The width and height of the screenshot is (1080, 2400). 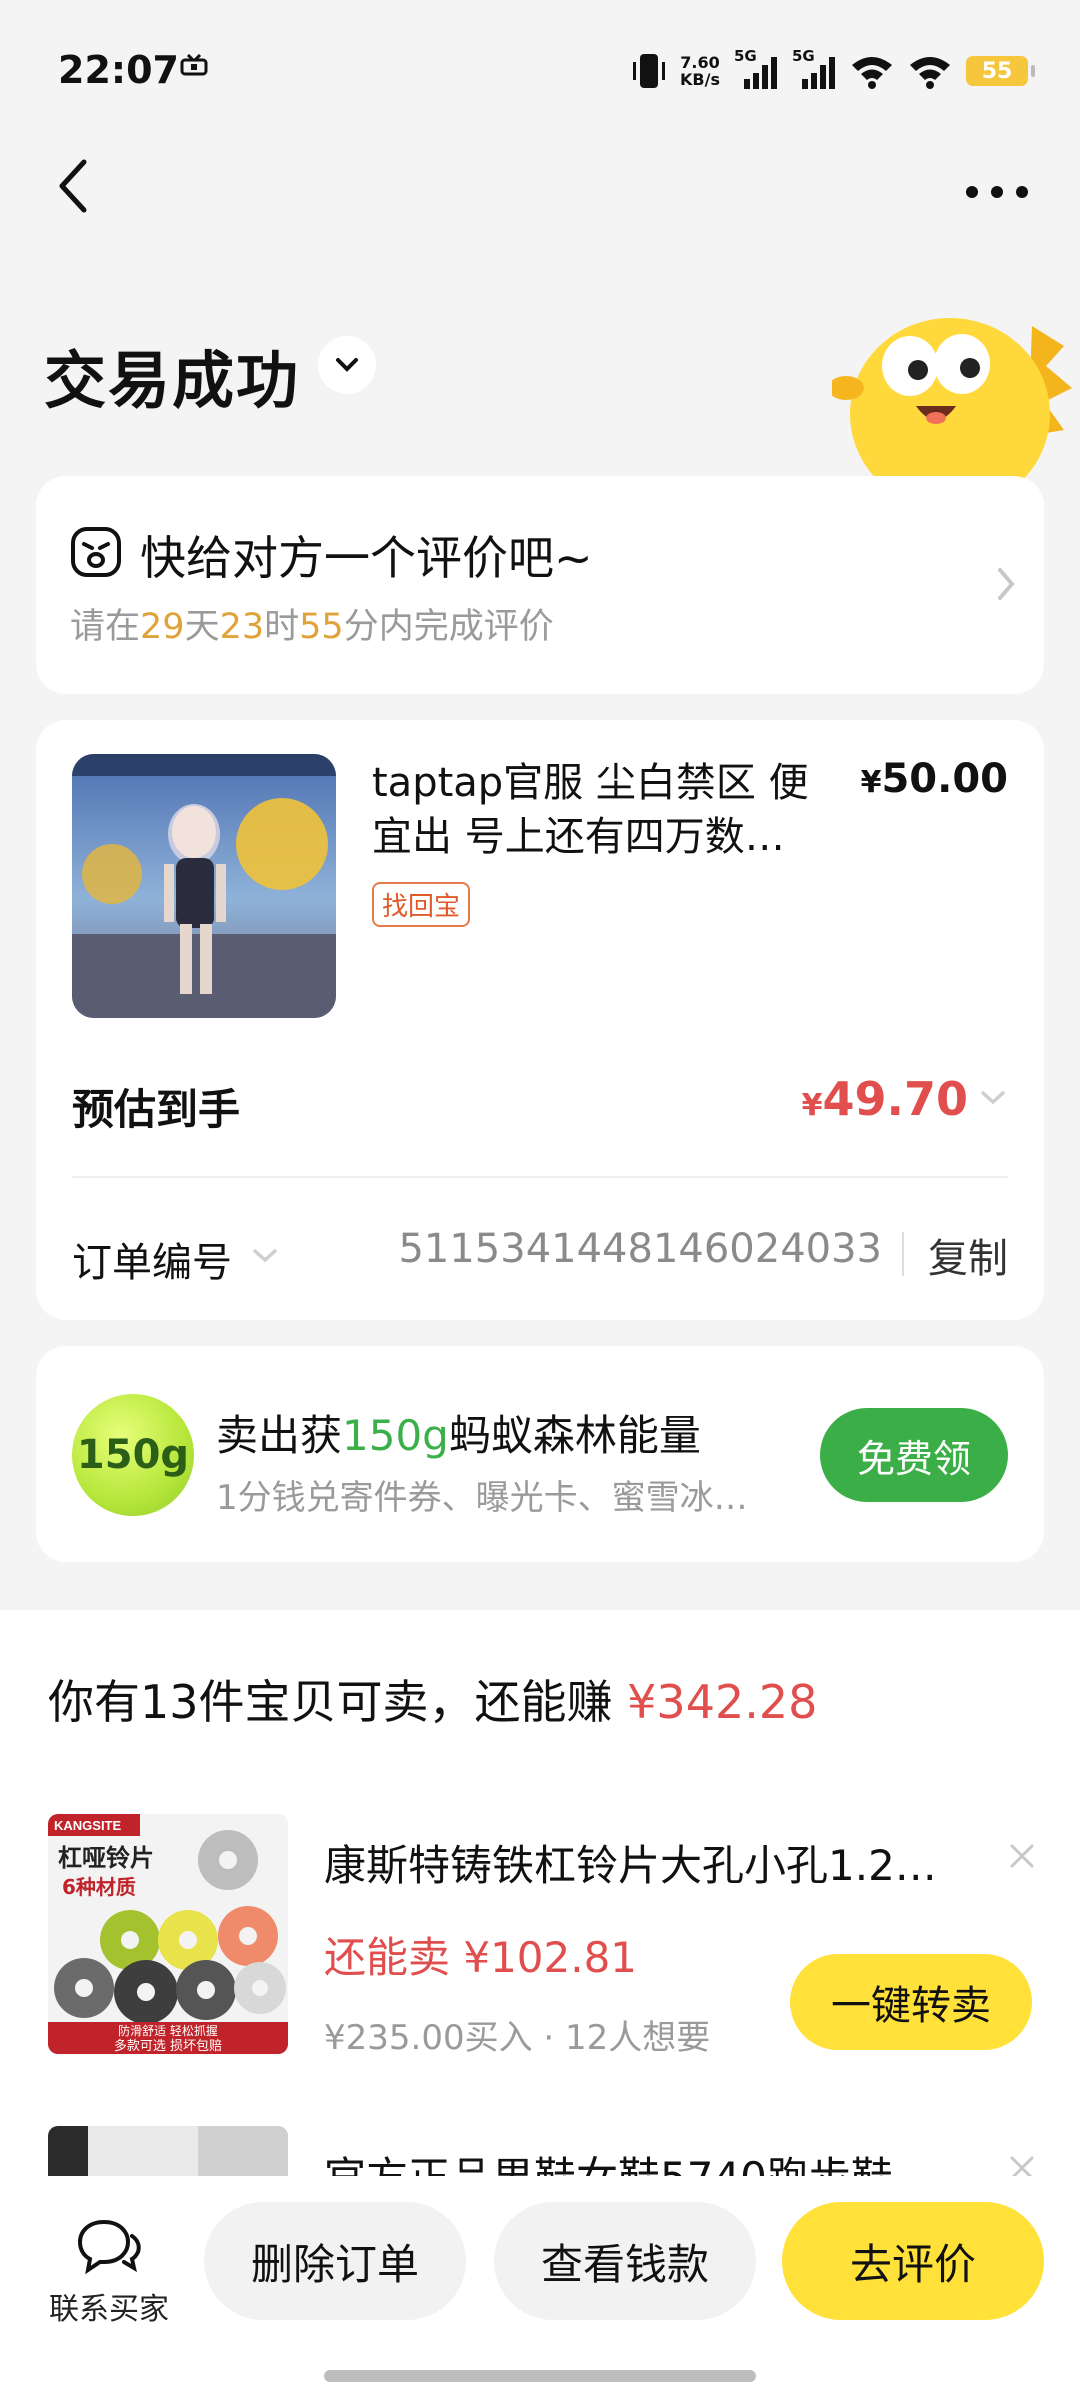 I want to click on review-title: 快给对方一个评价吧~, so click(x=366, y=558).